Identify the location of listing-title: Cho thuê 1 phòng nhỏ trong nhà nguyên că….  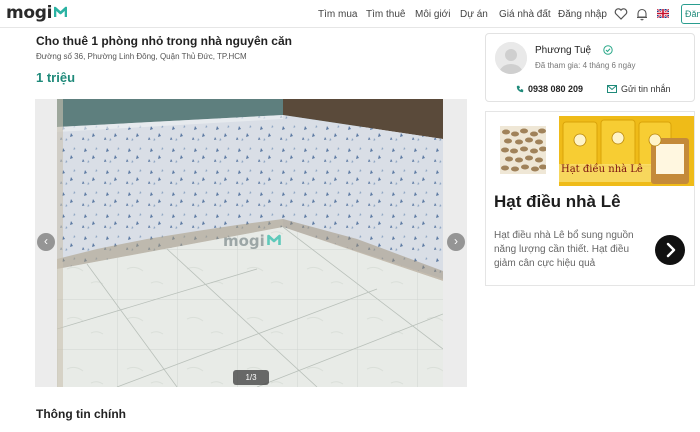
(164, 41).